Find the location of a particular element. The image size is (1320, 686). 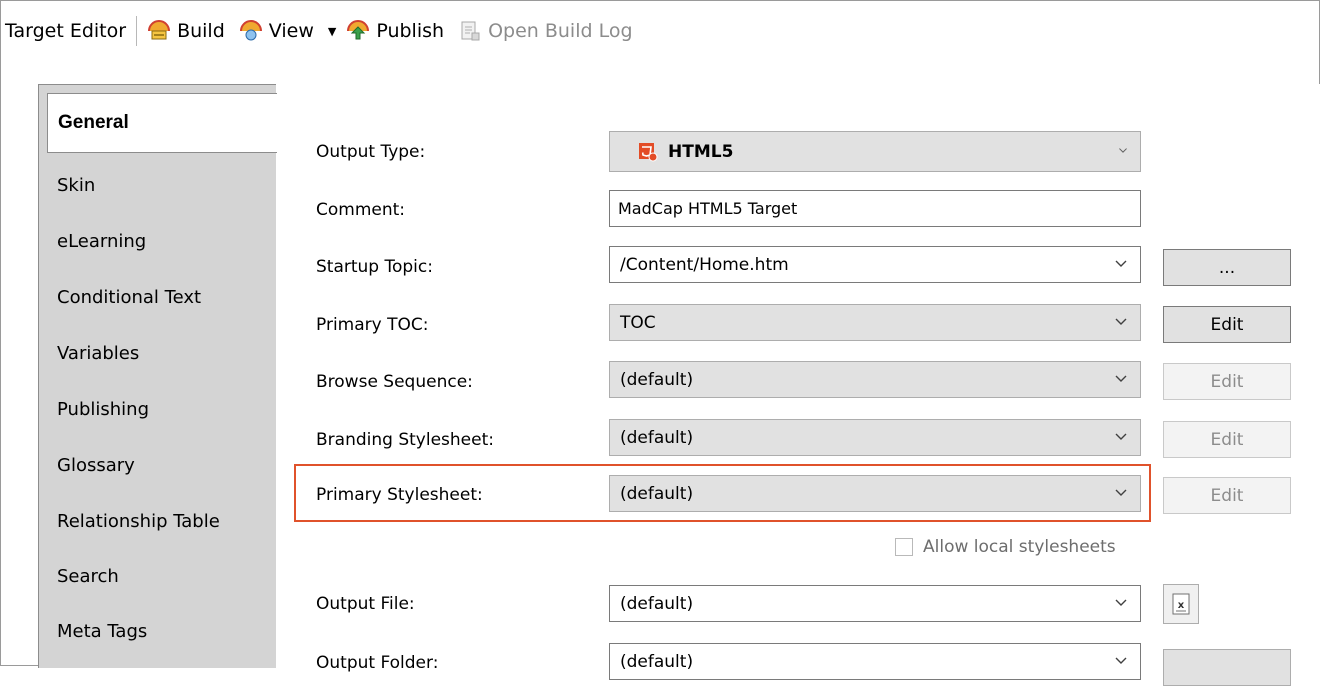

allow-local-stylesheets-checkbox is located at coordinates (904, 547).